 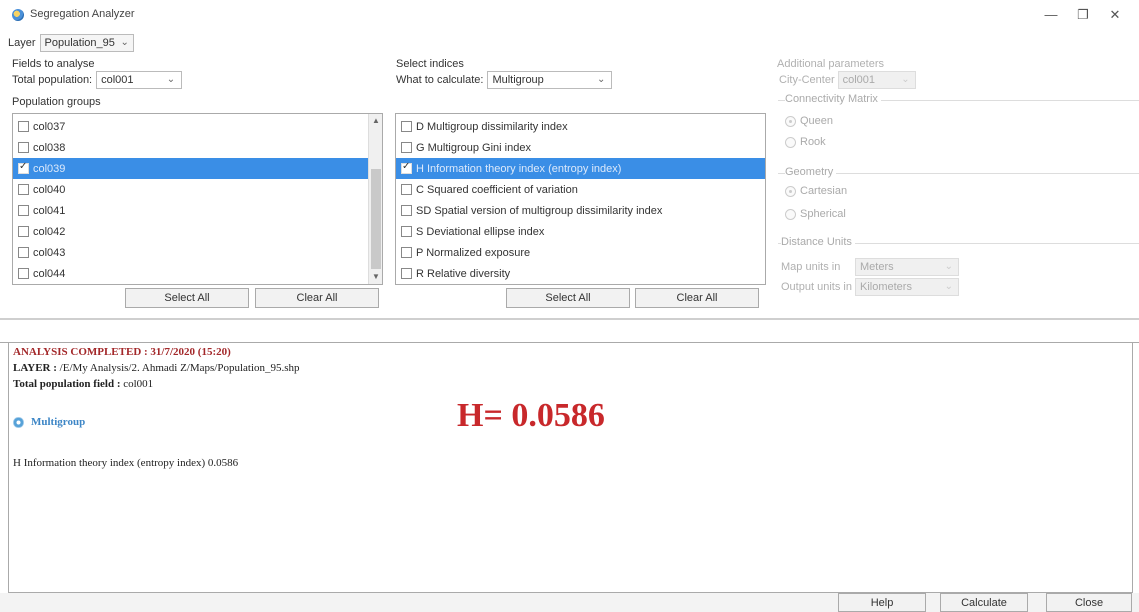 What do you see at coordinates (809, 121) in the screenshot?
I see `queen-radio: Queen` at bounding box center [809, 121].